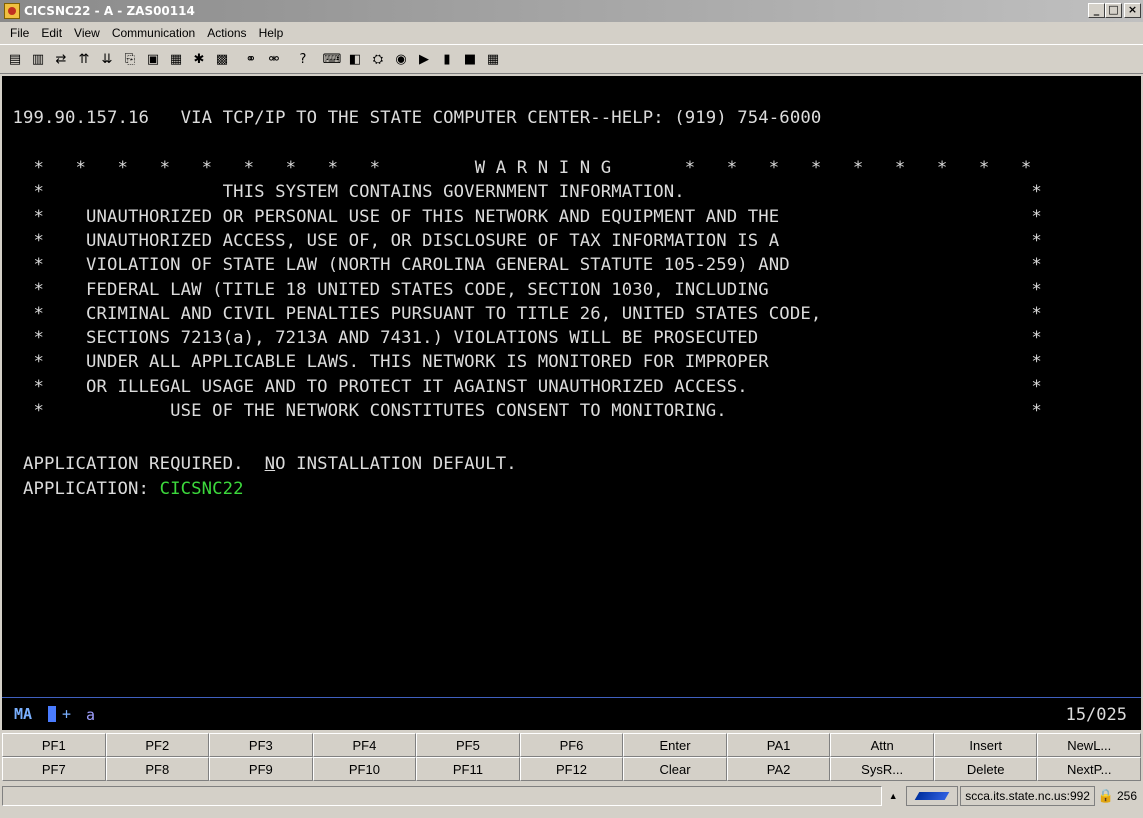  I want to click on java-app-icon, so click(12, 11).